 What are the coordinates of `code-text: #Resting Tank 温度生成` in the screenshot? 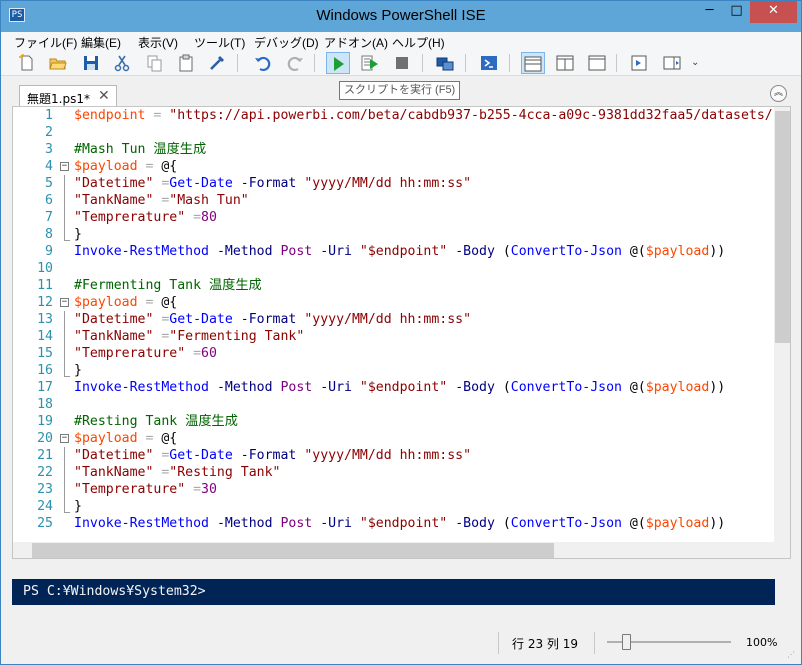 It's located at (156, 421).